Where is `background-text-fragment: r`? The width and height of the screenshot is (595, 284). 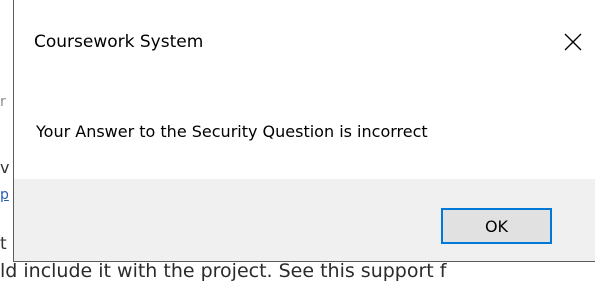
background-text-fragment: r is located at coordinates (3, 102).